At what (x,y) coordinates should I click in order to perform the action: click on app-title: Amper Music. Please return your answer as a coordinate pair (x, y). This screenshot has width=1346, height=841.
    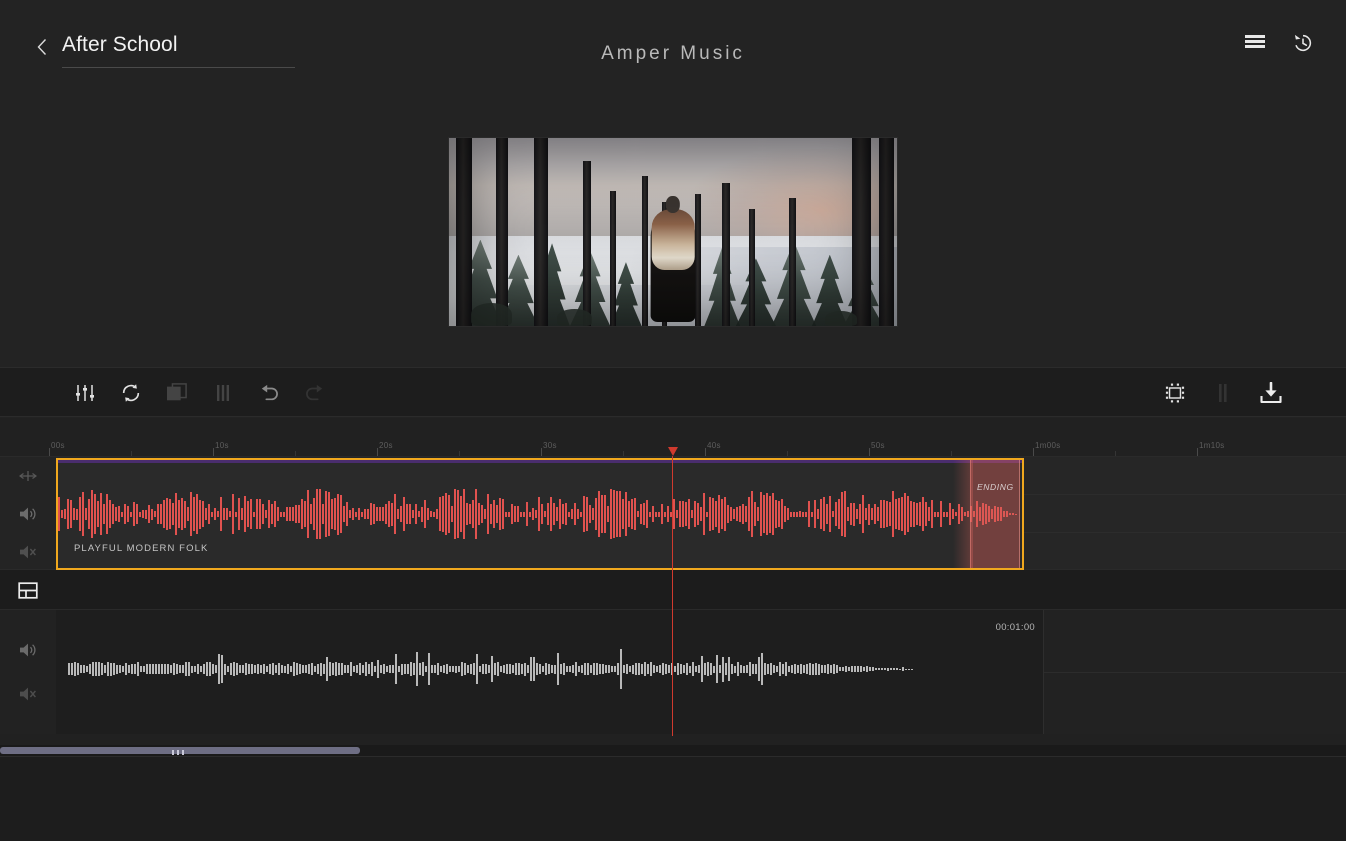
    Looking at the image, I should click on (673, 53).